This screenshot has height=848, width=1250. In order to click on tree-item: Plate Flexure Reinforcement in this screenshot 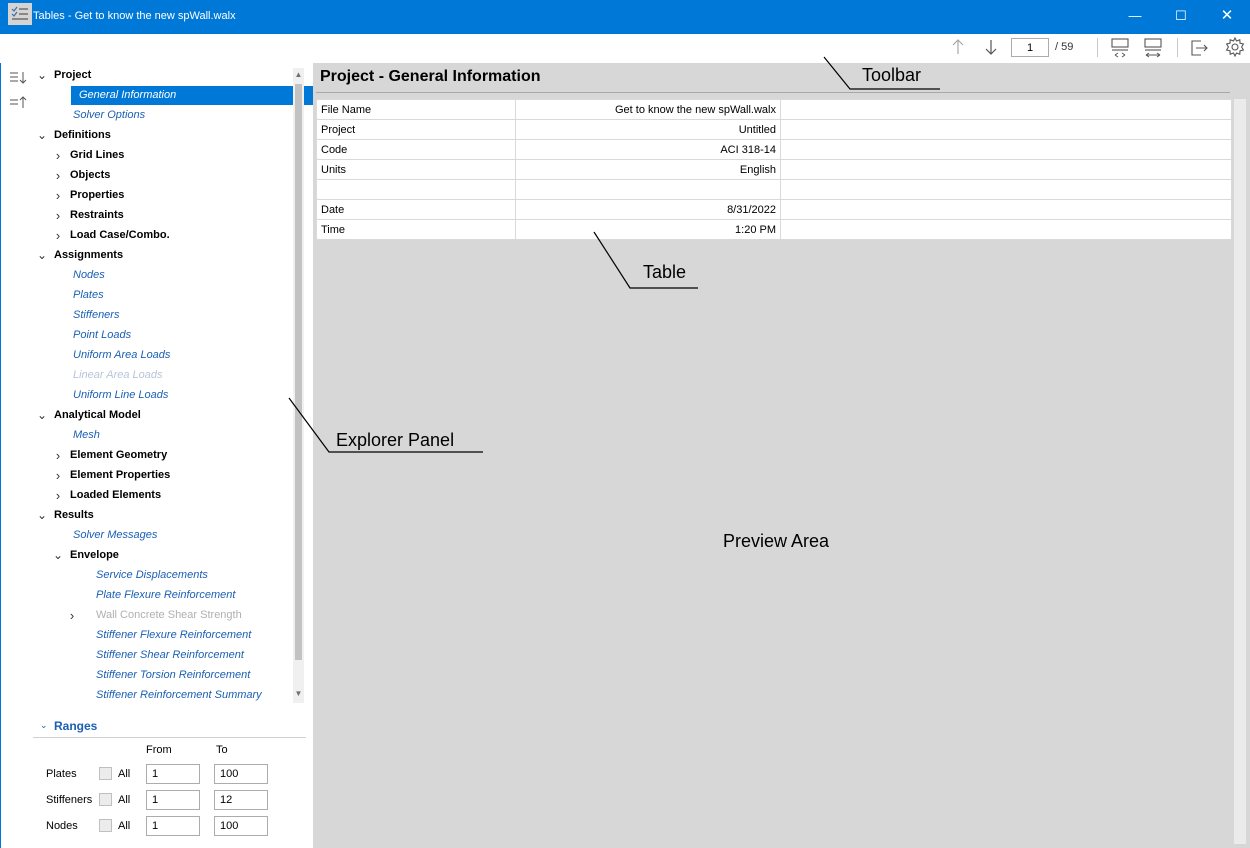, I will do `click(163, 595)`.